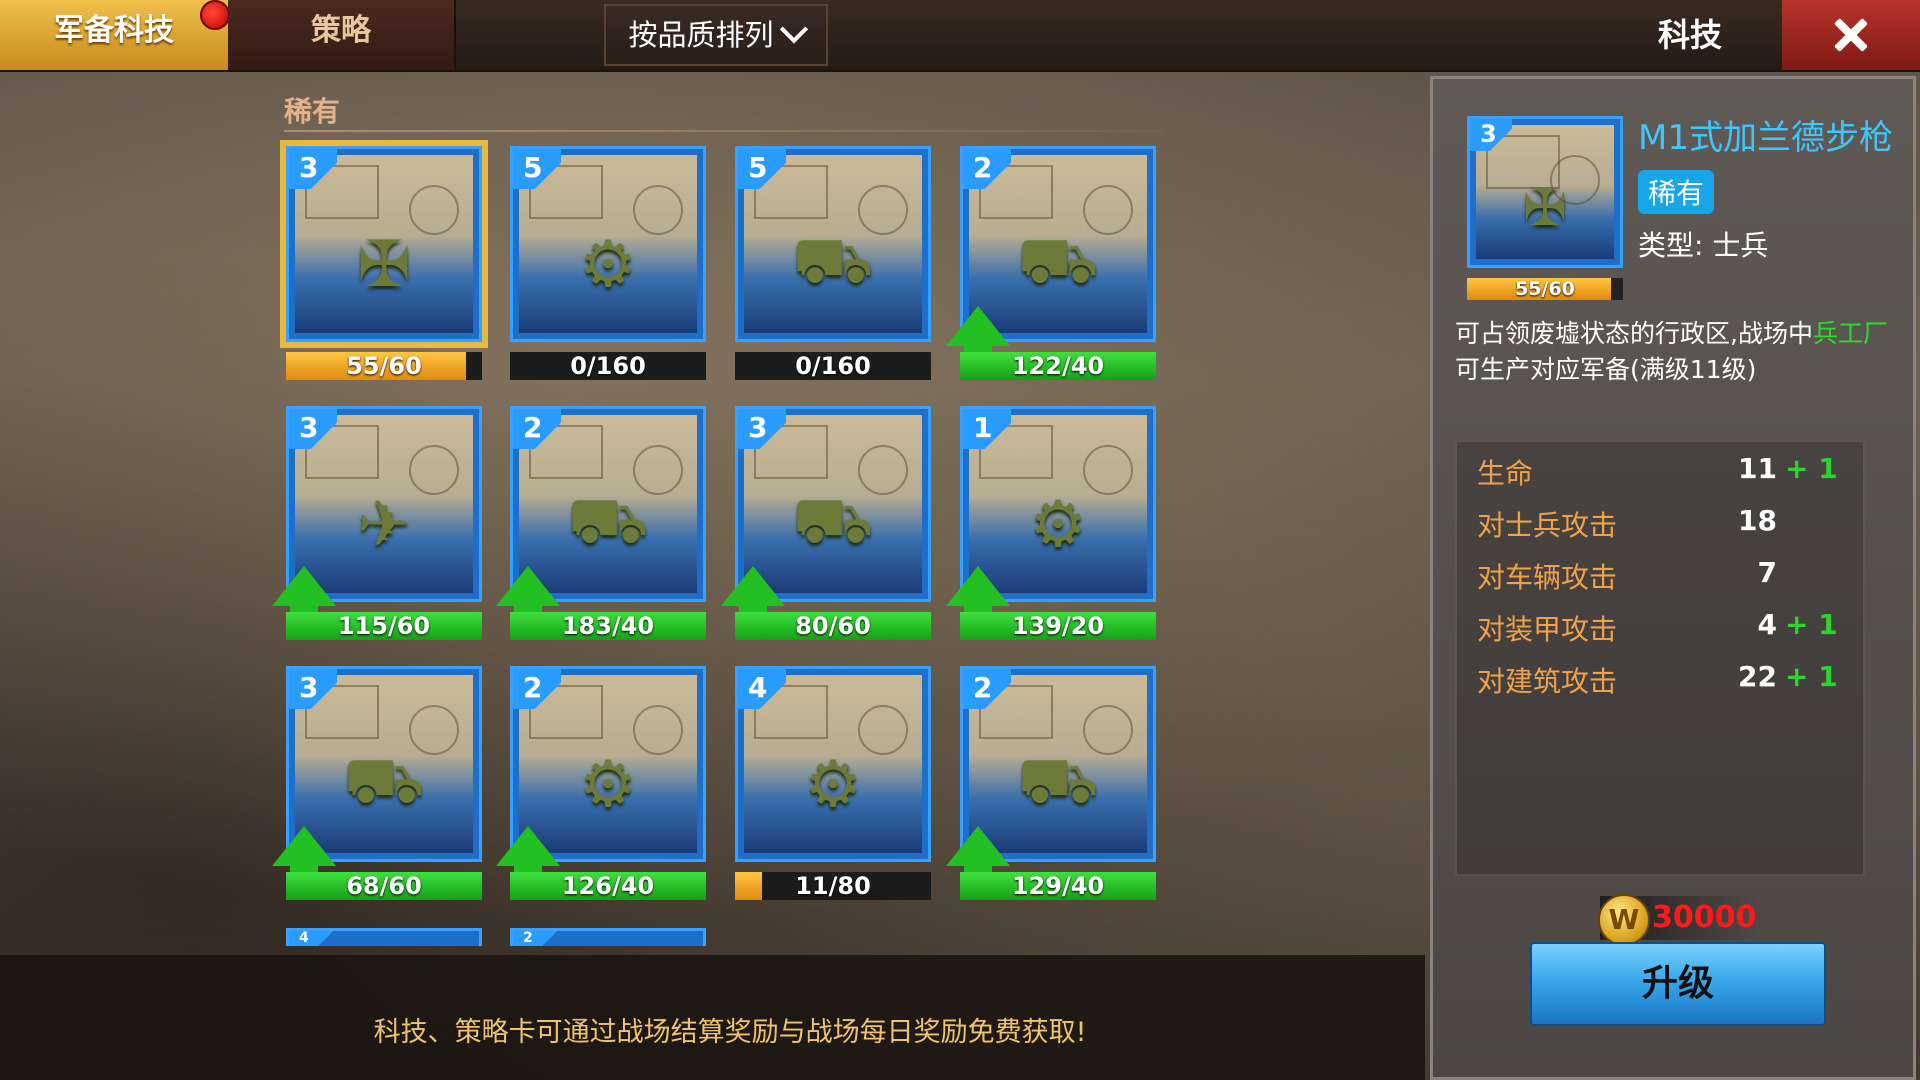  I want to click on card-progress-bar: 55/60, so click(384, 366).